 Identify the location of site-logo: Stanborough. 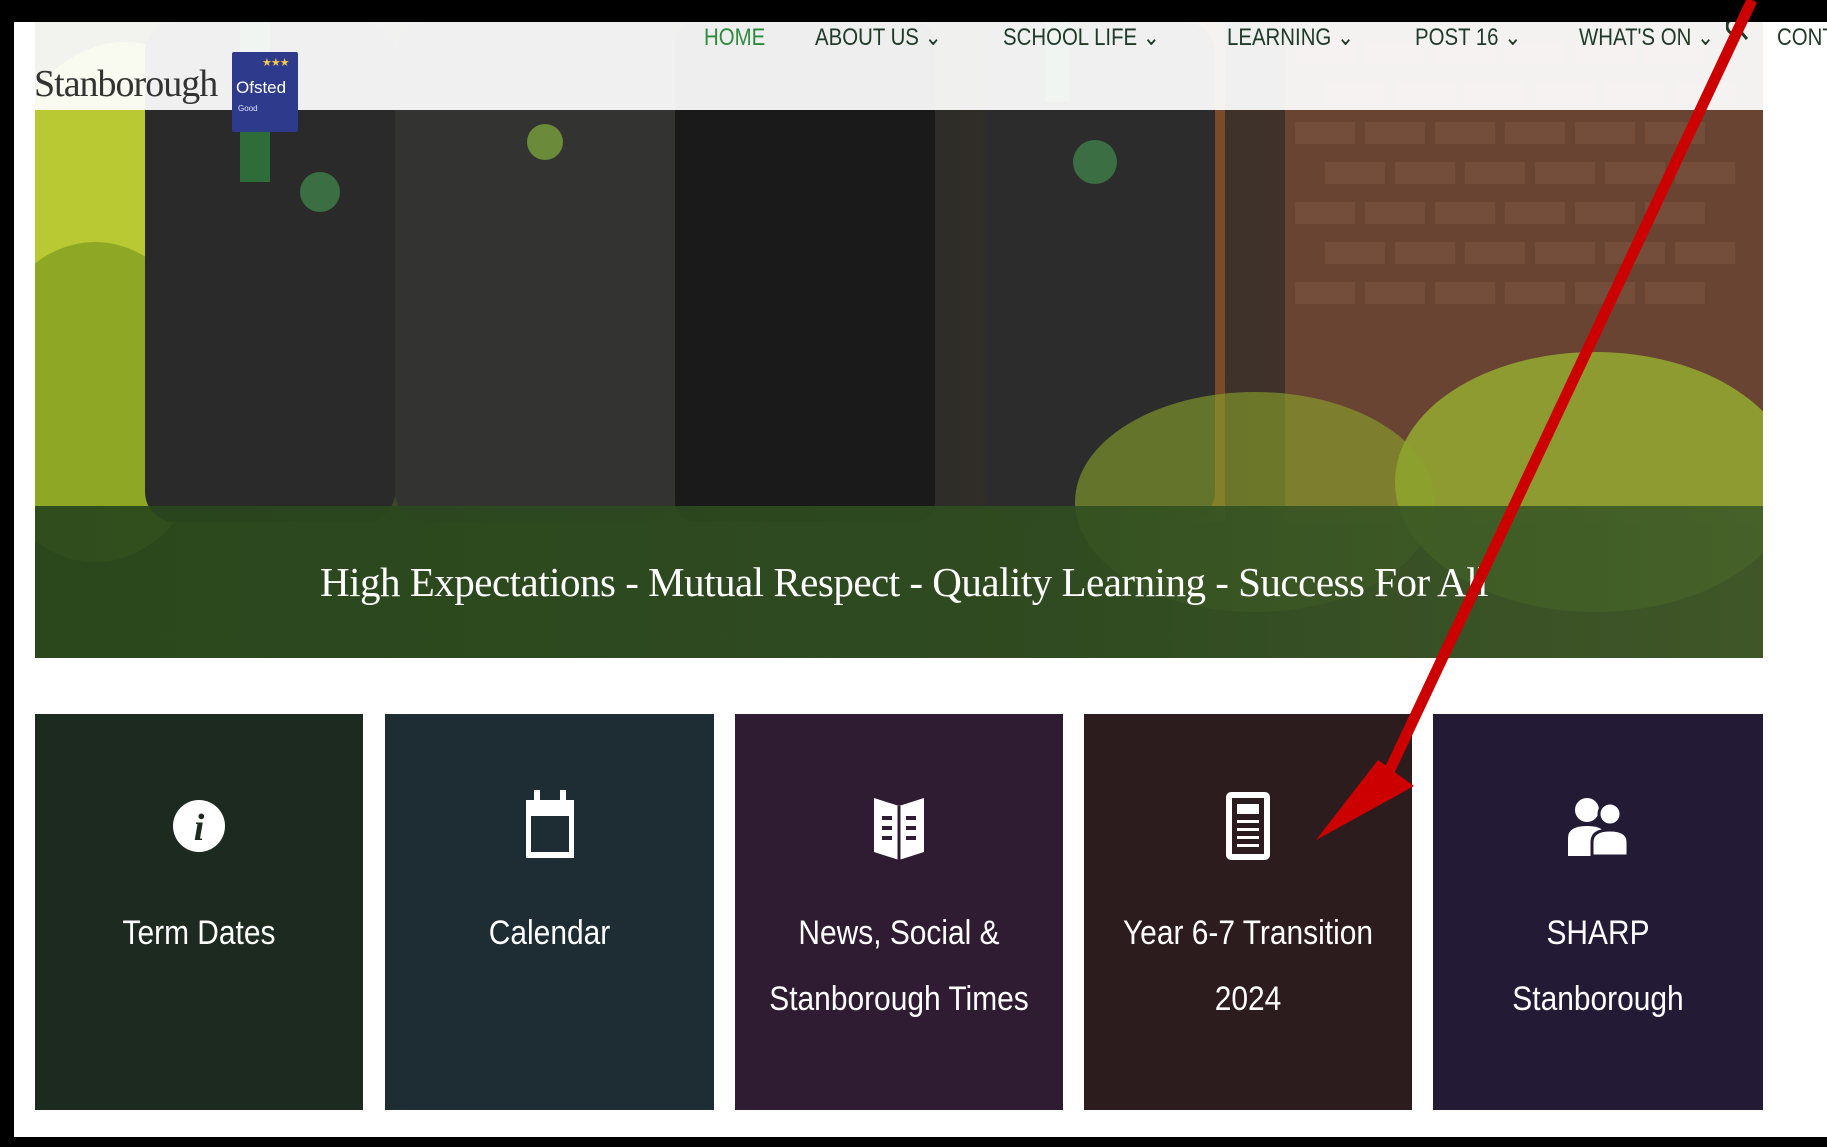
(126, 84).